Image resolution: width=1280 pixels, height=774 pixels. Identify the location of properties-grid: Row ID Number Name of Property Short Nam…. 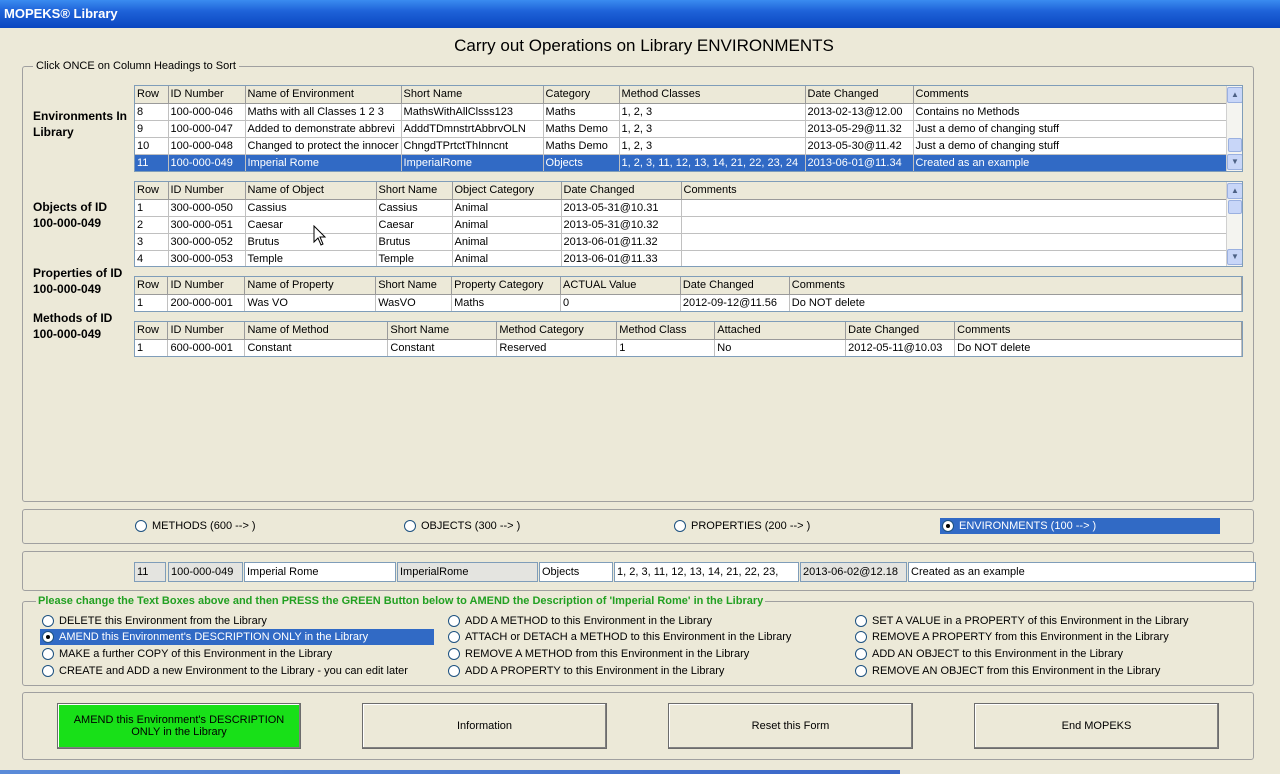
(688, 294).